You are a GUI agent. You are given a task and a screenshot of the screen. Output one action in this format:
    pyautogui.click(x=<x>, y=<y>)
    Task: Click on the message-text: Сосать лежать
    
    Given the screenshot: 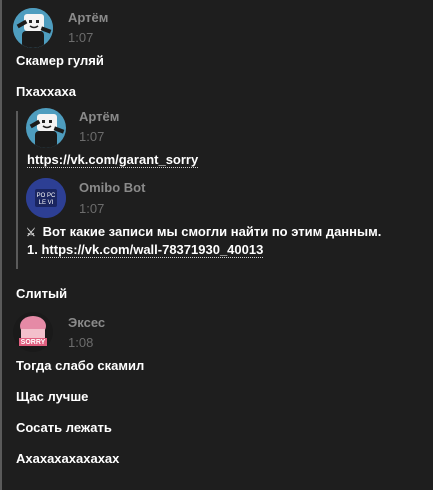 What is the action you would take?
    pyautogui.click(x=64, y=427)
    